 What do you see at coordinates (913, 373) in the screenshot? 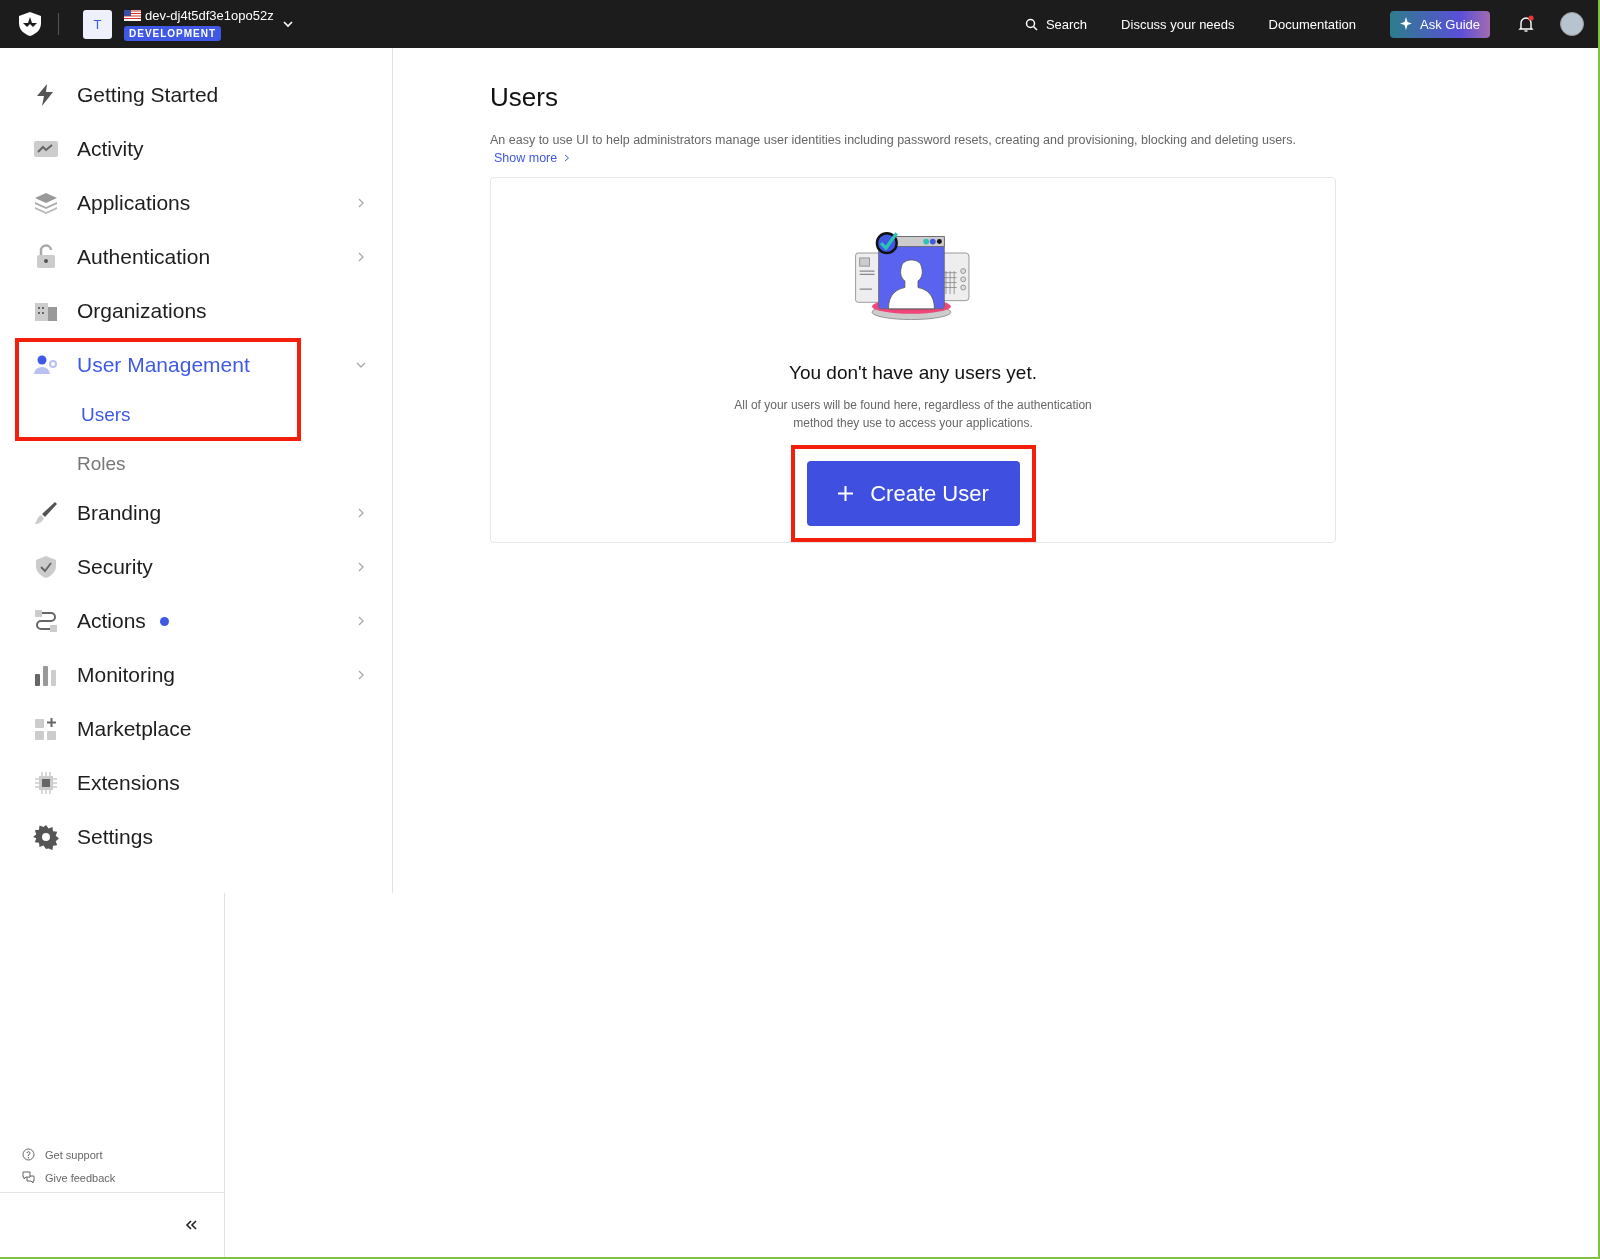
I see `empty-state-heading: You don't have any users yet.` at bounding box center [913, 373].